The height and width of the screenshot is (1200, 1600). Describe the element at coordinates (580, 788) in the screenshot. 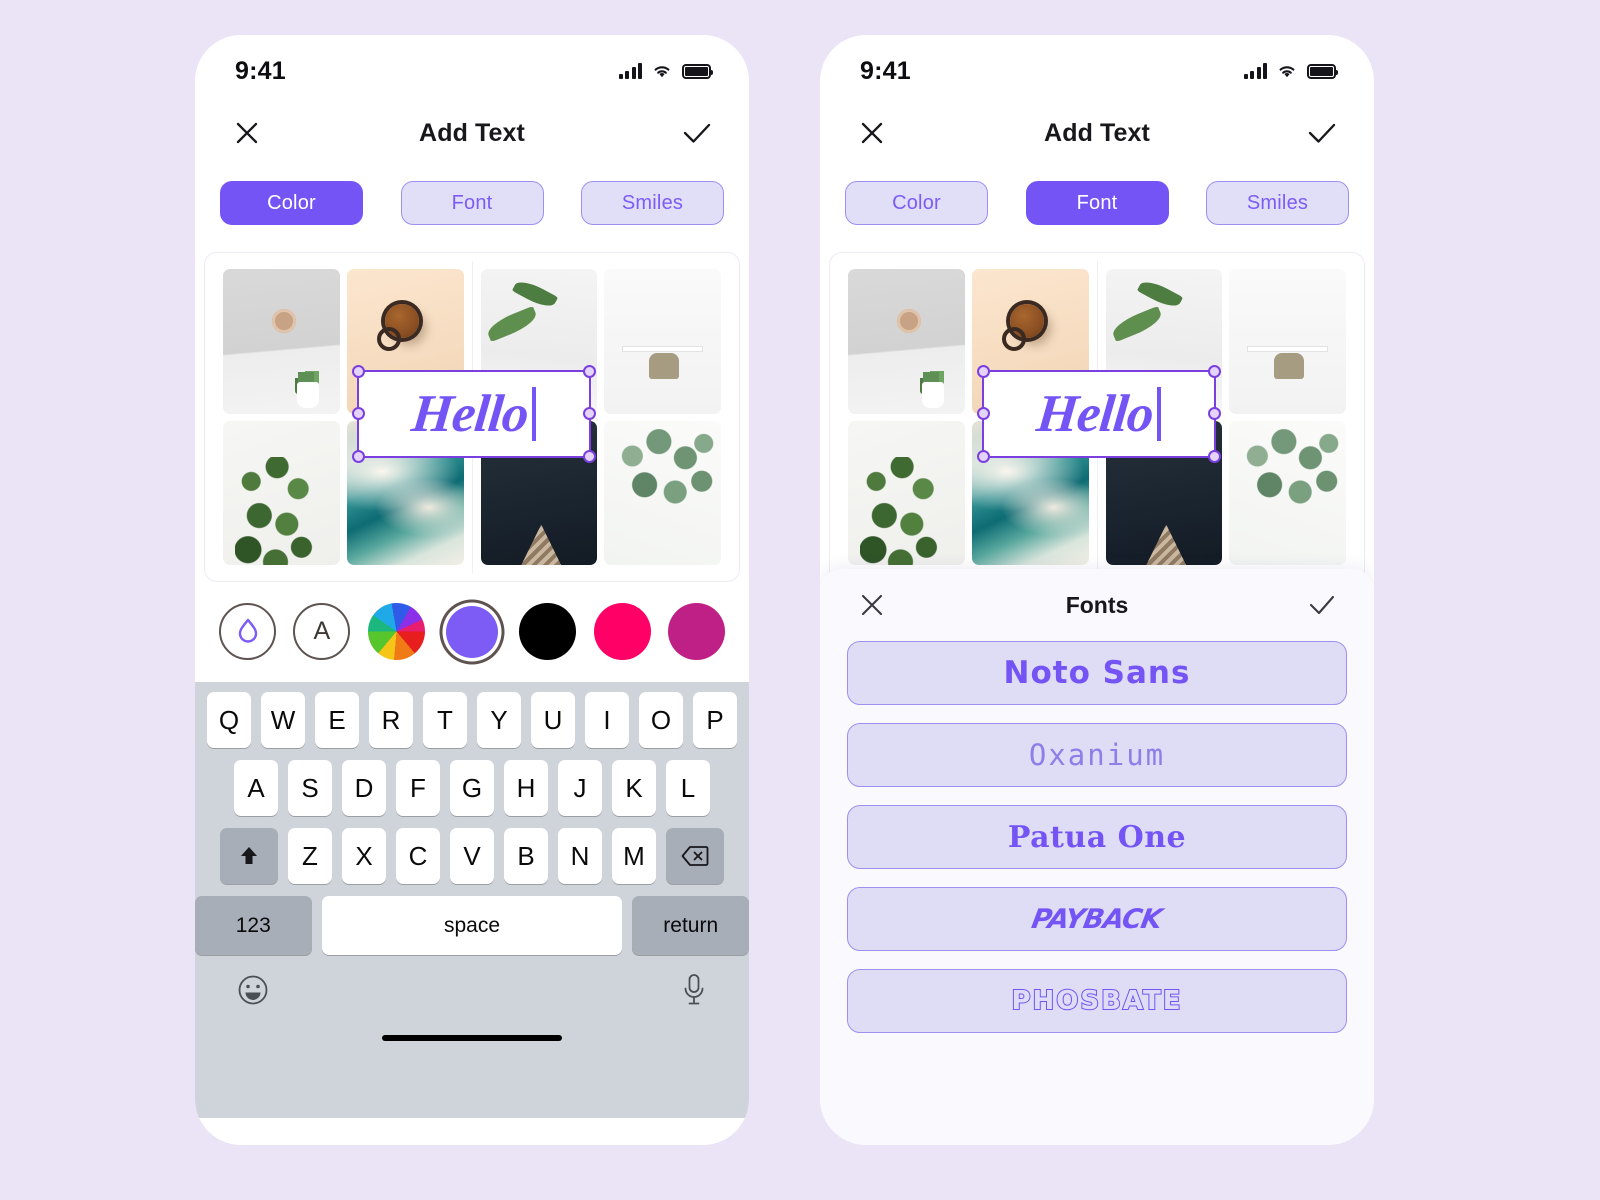

I see `key-j: J` at that location.